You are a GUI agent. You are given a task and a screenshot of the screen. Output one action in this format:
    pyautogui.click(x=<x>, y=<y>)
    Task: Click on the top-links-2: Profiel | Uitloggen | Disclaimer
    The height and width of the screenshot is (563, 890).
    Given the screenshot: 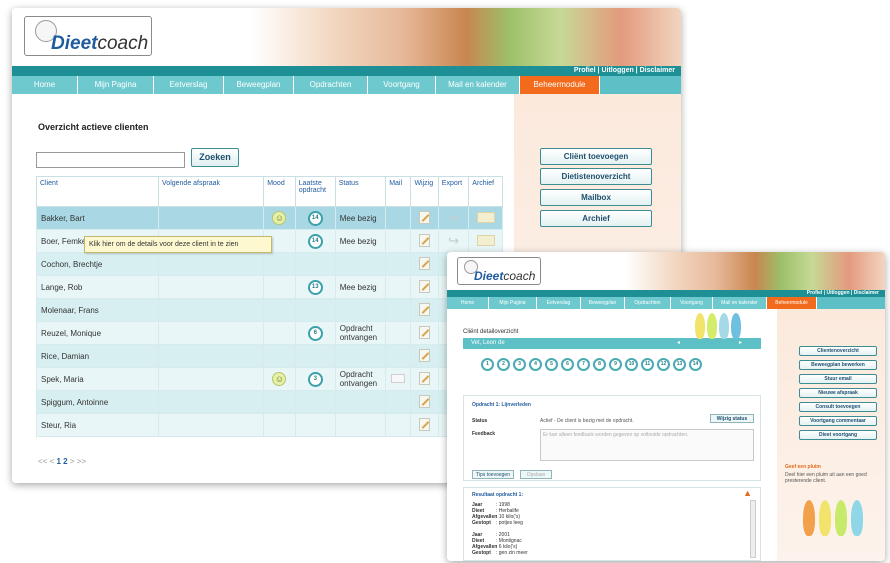 What is the action you would take?
    pyautogui.click(x=843, y=293)
    